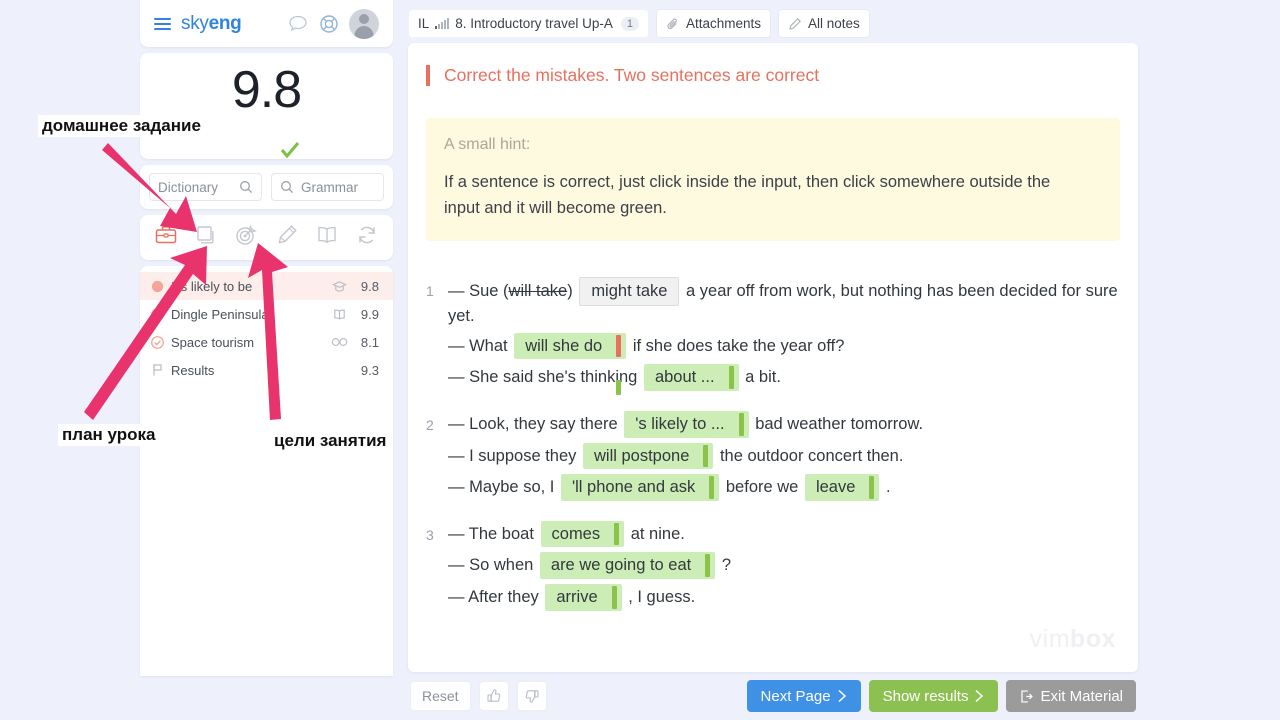  I want to click on annotation-lesson-goals: цели занятия, so click(330, 441).